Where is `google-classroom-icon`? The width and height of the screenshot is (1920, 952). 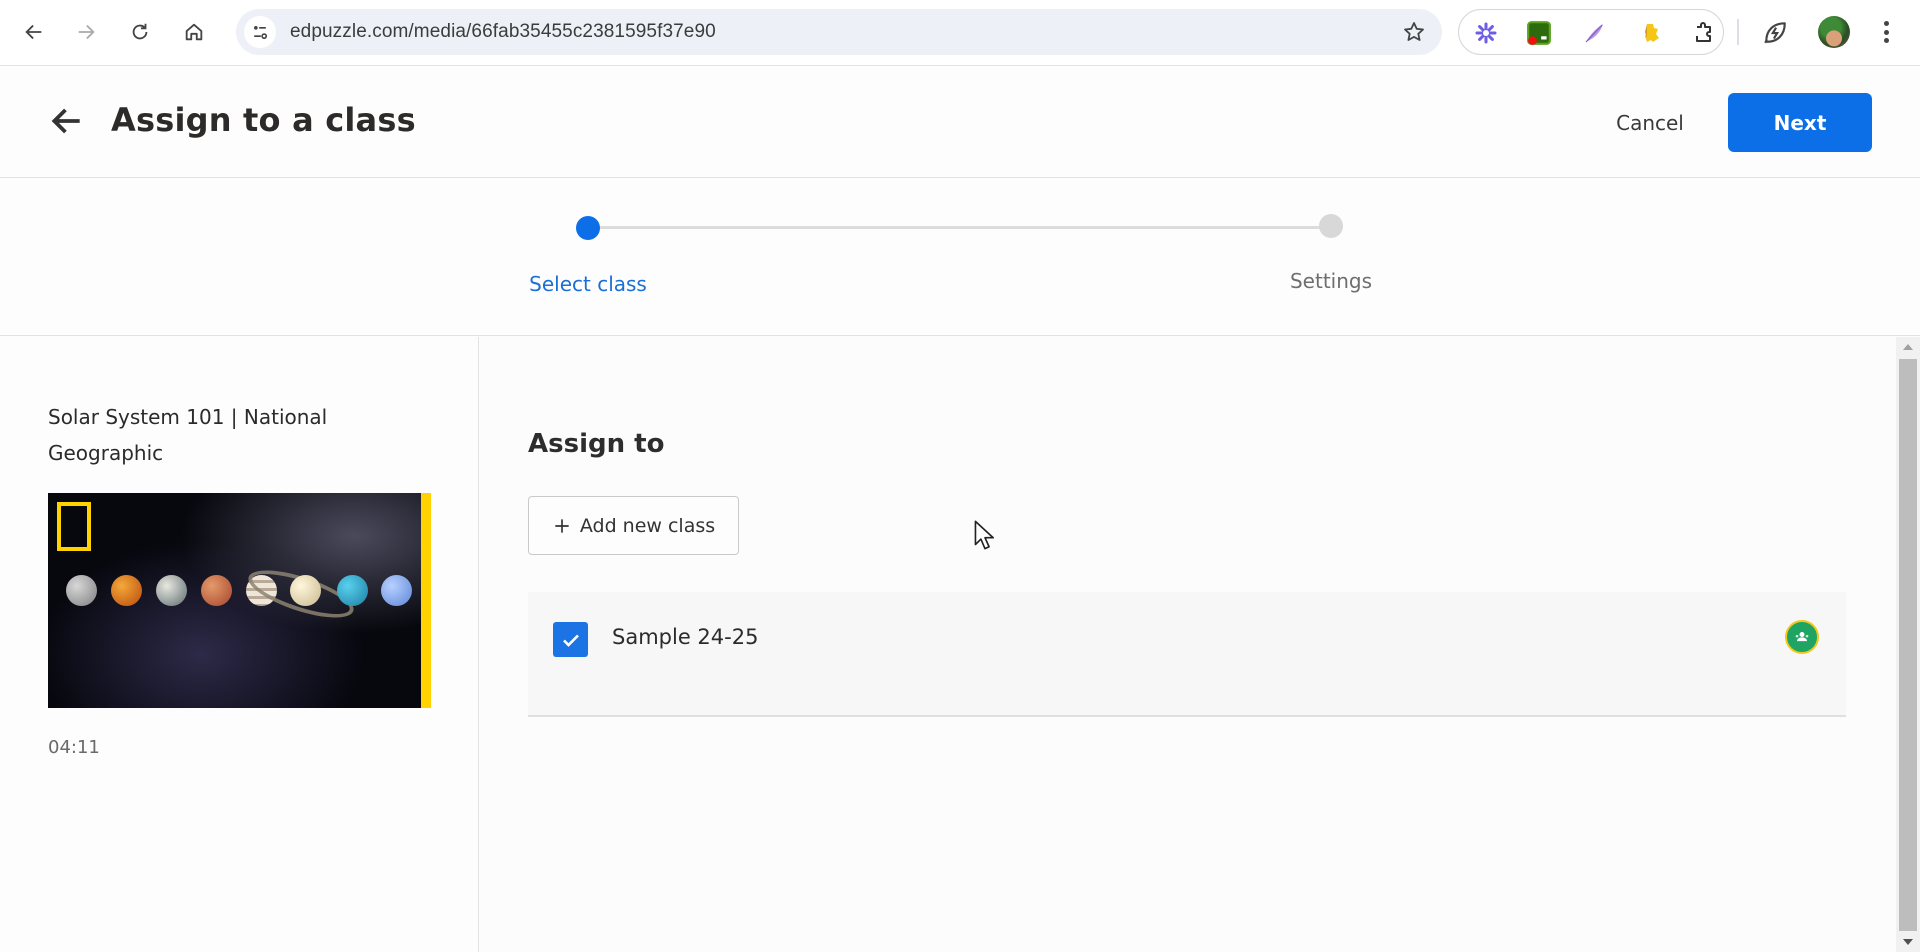 google-classroom-icon is located at coordinates (1802, 637).